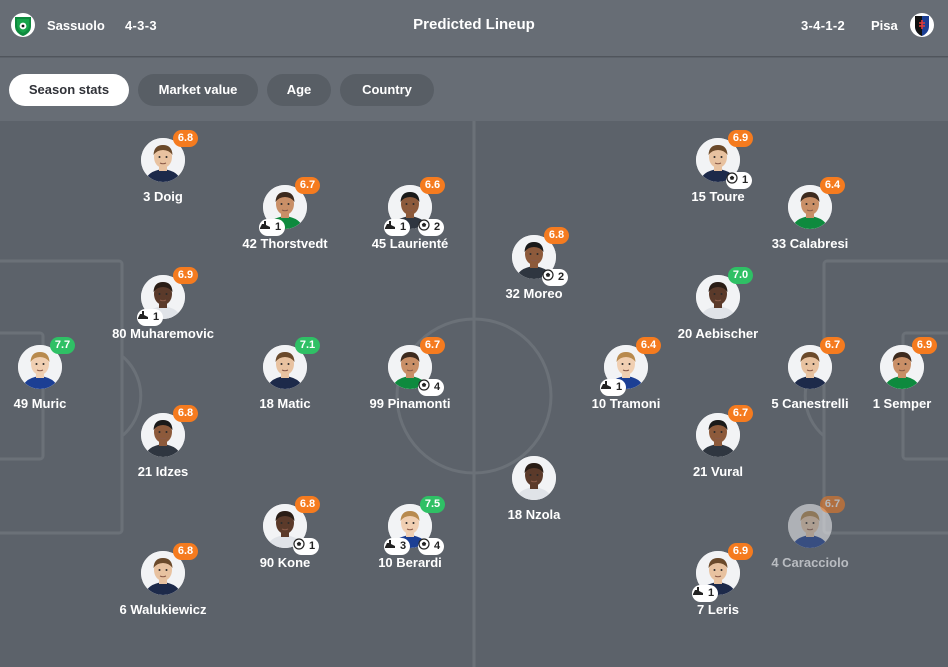 The height and width of the screenshot is (667, 948). Describe the element at coordinates (626, 403) in the screenshot. I see `player-name: 10 Tramoni` at that location.